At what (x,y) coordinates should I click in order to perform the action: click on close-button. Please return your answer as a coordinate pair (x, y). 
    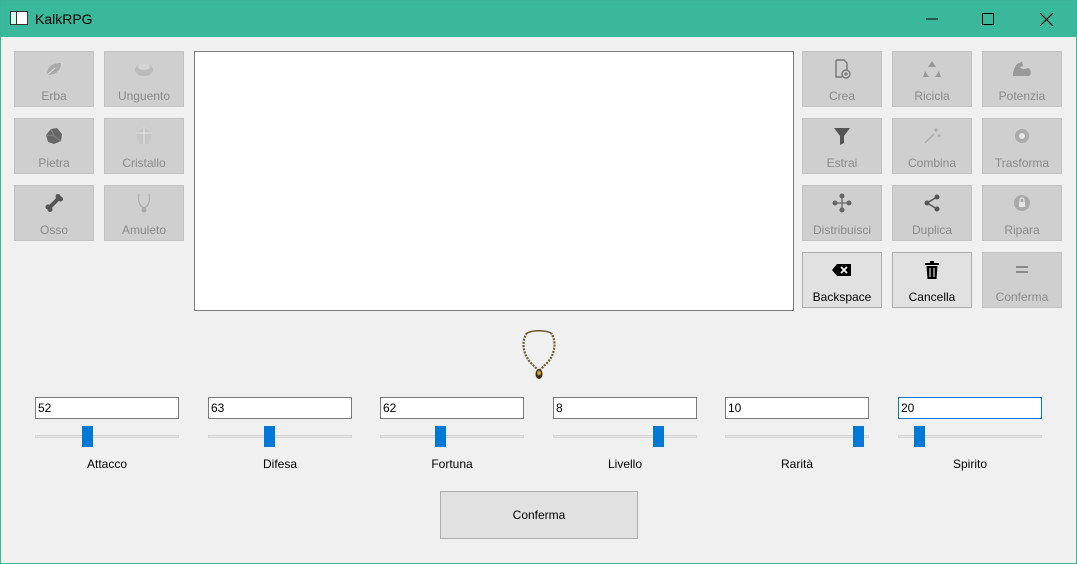
    Looking at the image, I should click on (1046, 19).